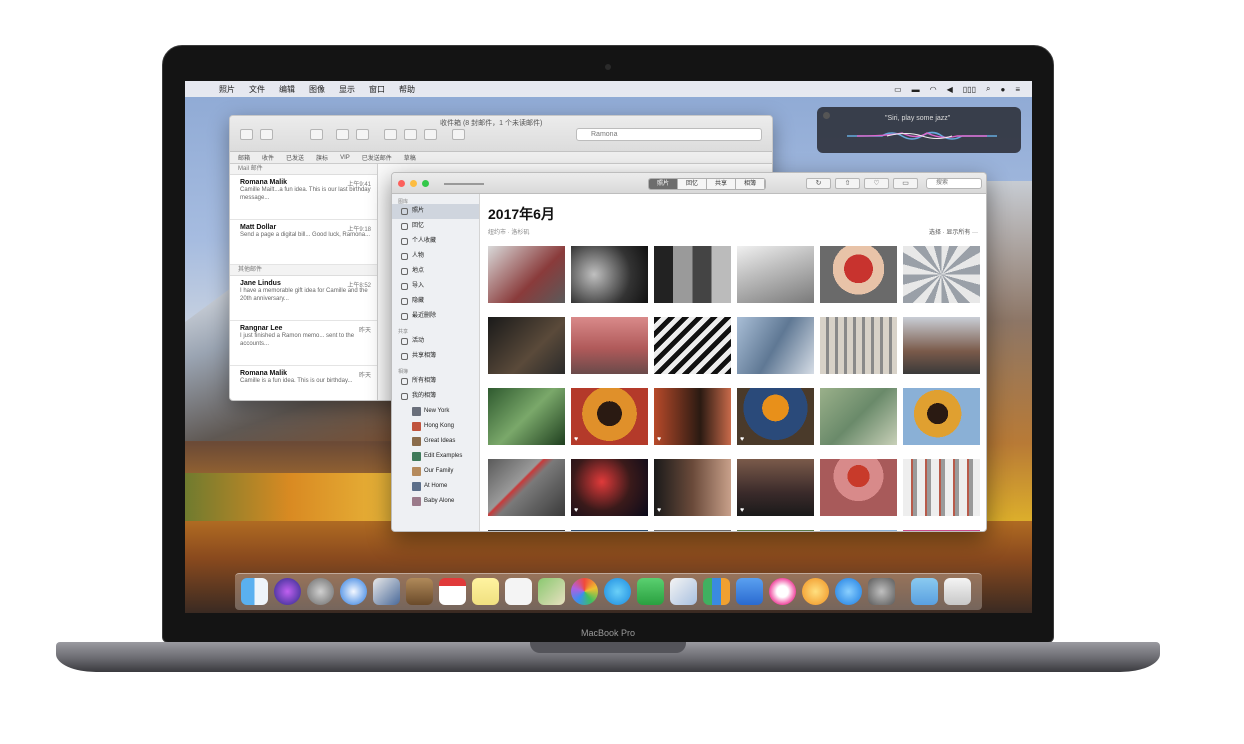  What do you see at coordinates (246, 134) in the screenshot?
I see `mailbox-toggle-button` at bounding box center [246, 134].